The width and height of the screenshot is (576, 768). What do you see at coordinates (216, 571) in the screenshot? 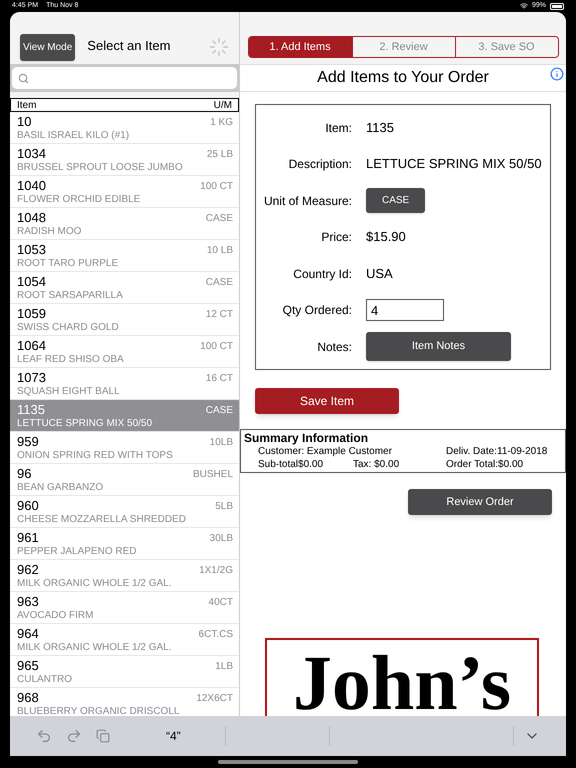
I see `item-unit: 1X1/2G` at bounding box center [216, 571].